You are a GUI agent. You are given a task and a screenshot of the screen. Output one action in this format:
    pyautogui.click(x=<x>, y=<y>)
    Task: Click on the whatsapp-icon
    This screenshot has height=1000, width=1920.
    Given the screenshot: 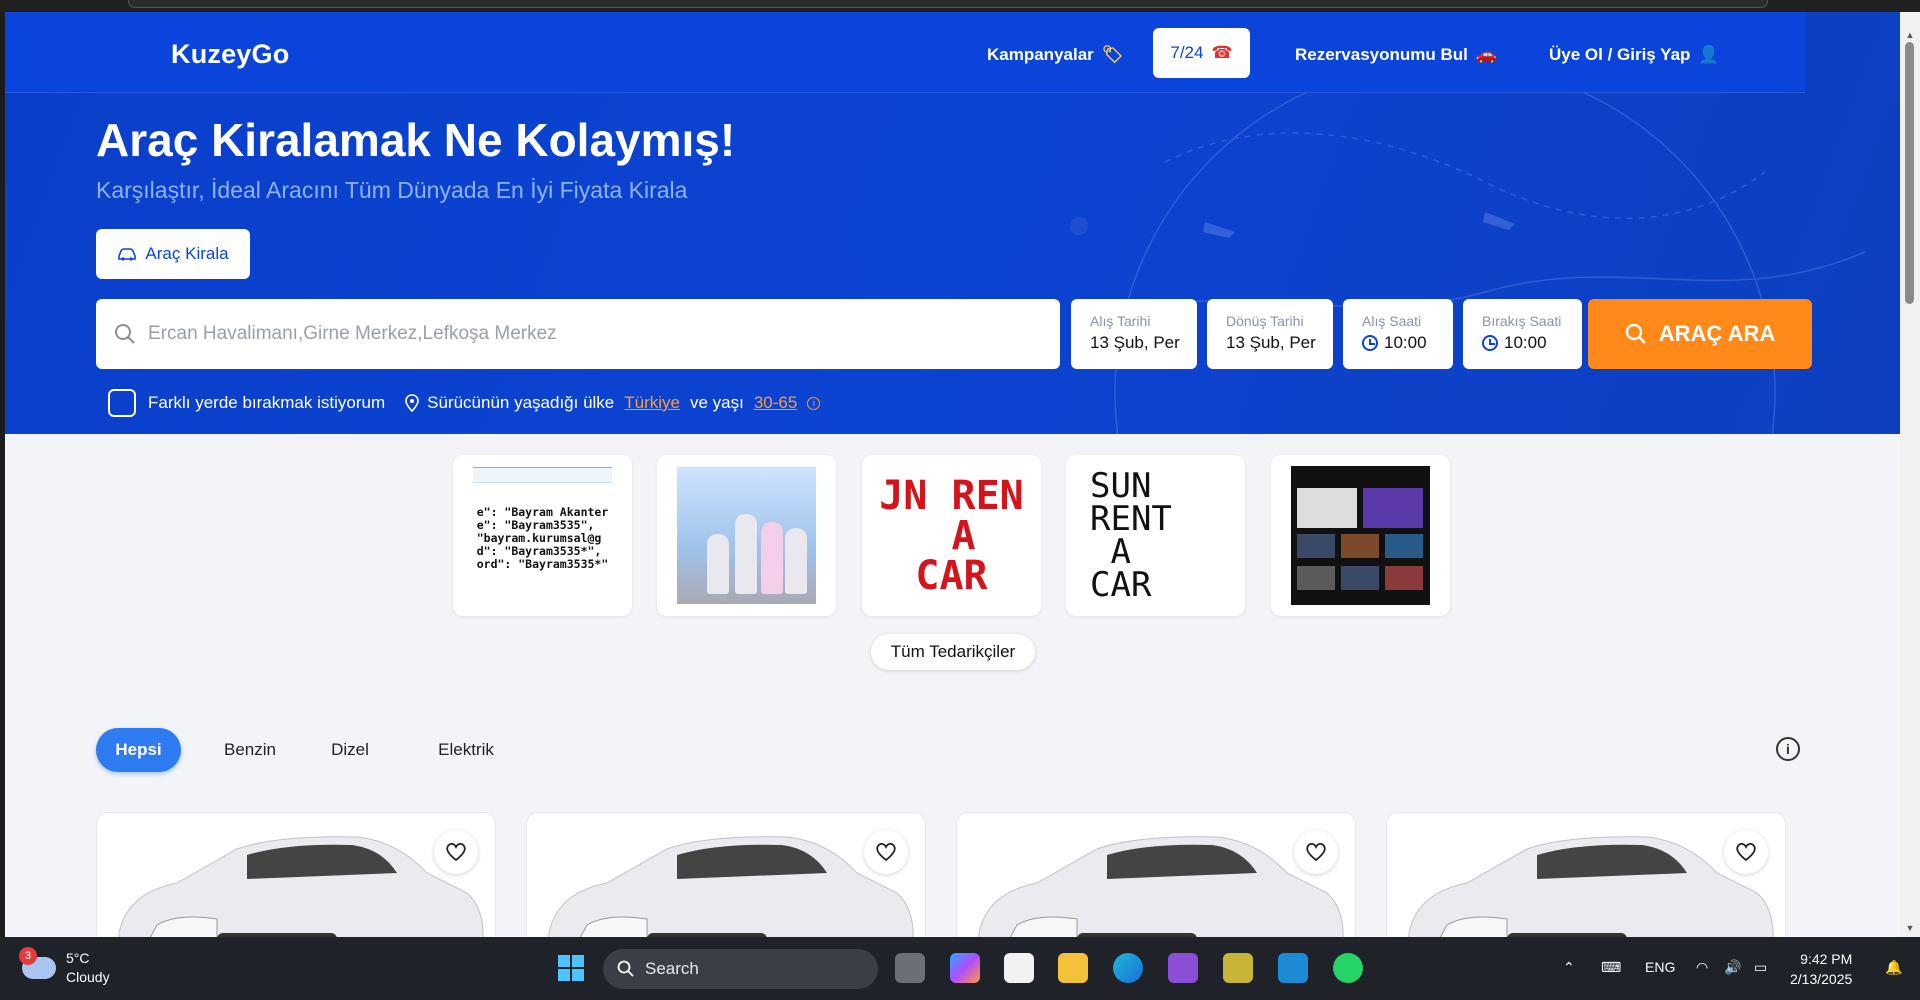 What is the action you would take?
    pyautogui.click(x=1348, y=968)
    